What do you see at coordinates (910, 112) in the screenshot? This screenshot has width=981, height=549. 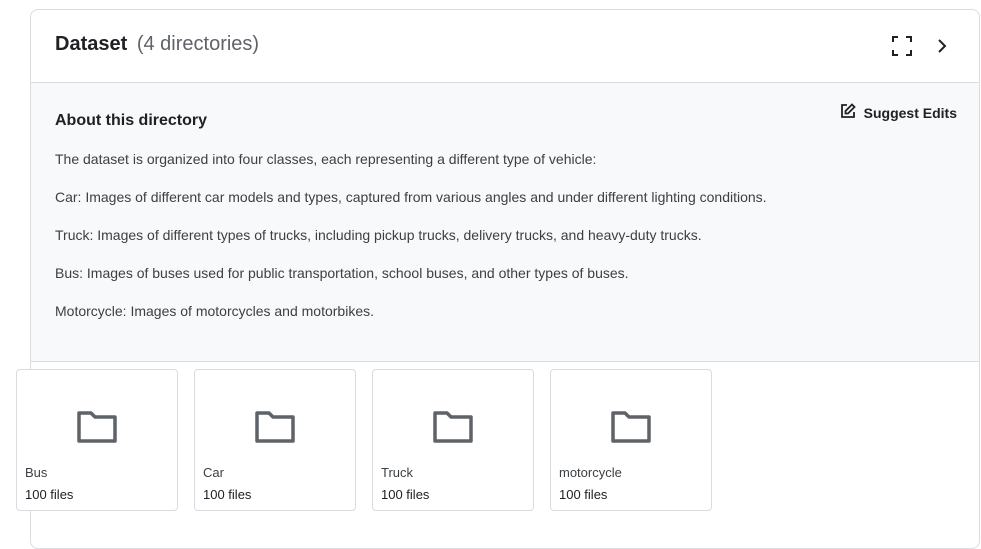 I see `suggest-edits-label: Suggest Edits` at bounding box center [910, 112].